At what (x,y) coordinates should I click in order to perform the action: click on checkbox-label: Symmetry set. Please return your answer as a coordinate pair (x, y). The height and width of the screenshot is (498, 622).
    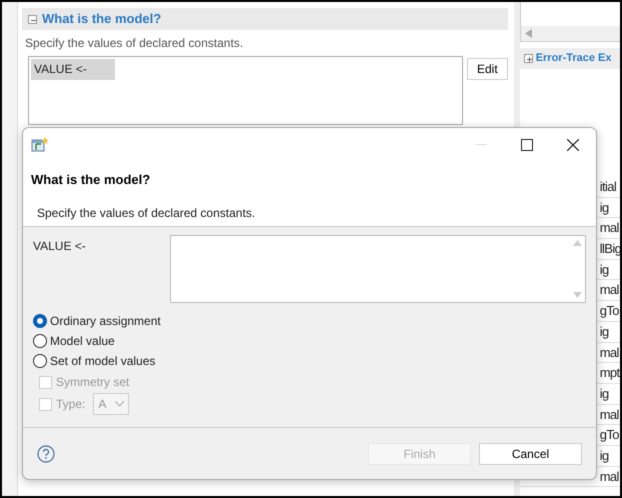
    Looking at the image, I should click on (93, 382).